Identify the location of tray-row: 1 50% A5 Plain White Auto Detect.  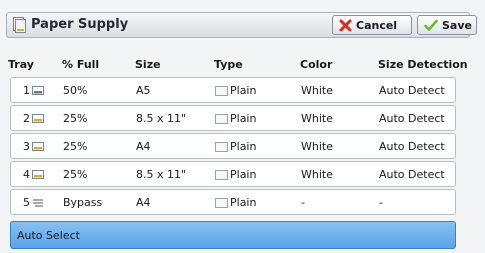
(233, 90).